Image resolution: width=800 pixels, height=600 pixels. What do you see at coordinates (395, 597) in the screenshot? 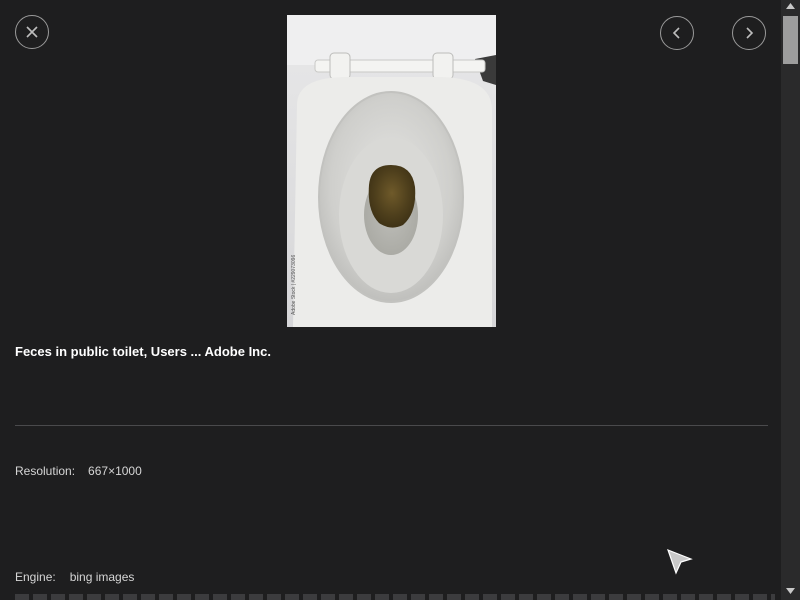
I see `truncated-text-line` at bounding box center [395, 597].